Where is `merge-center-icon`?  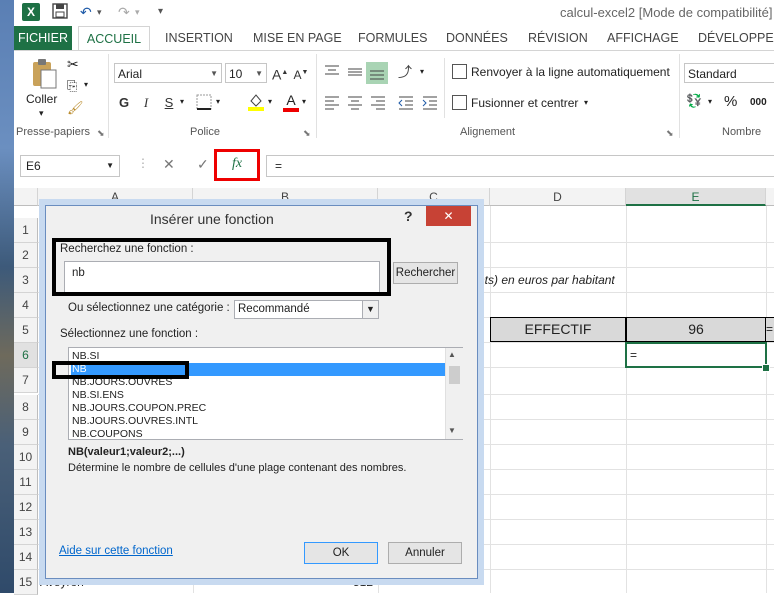 merge-center-icon is located at coordinates (459, 102).